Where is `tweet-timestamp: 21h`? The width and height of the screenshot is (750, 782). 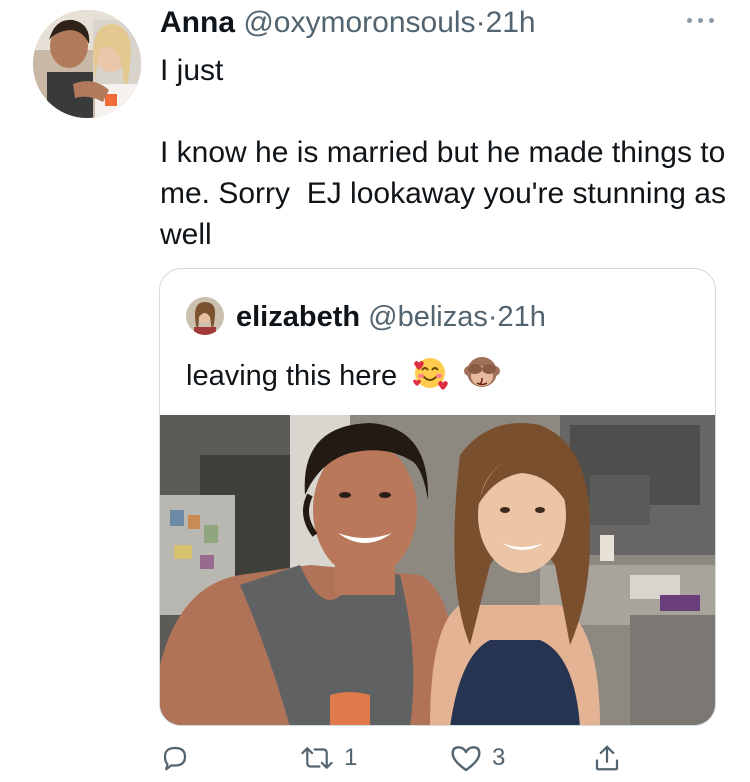 tweet-timestamp: 21h is located at coordinates (511, 22).